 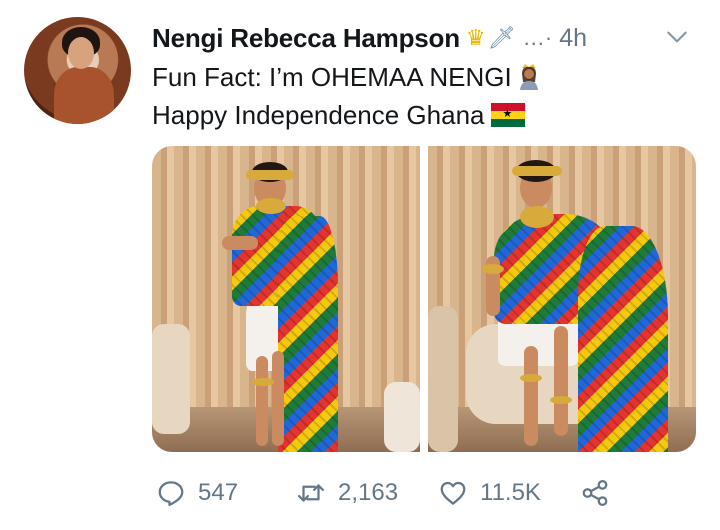 I want to click on reply-icon, so click(x=171, y=493).